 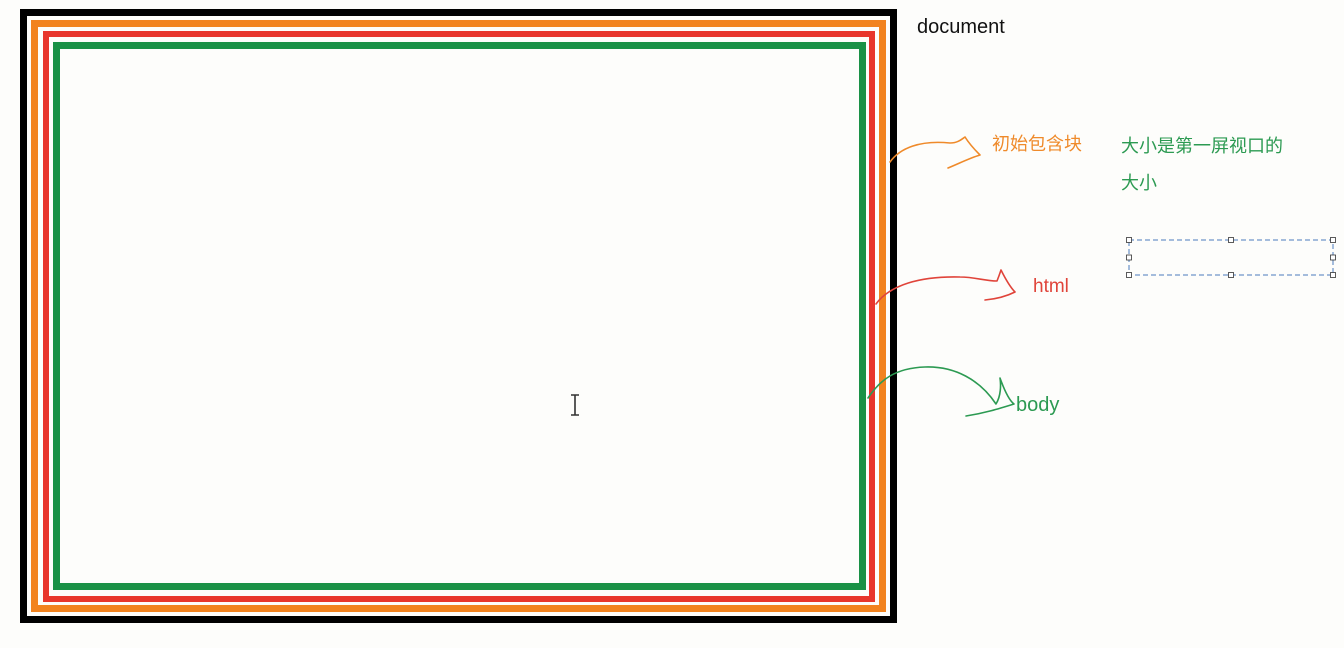 What do you see at coordinates (1037, 144) in the screenshot?
I see `initial-containing-block-label: 初始包含块` at bounding box center [1037, 144].